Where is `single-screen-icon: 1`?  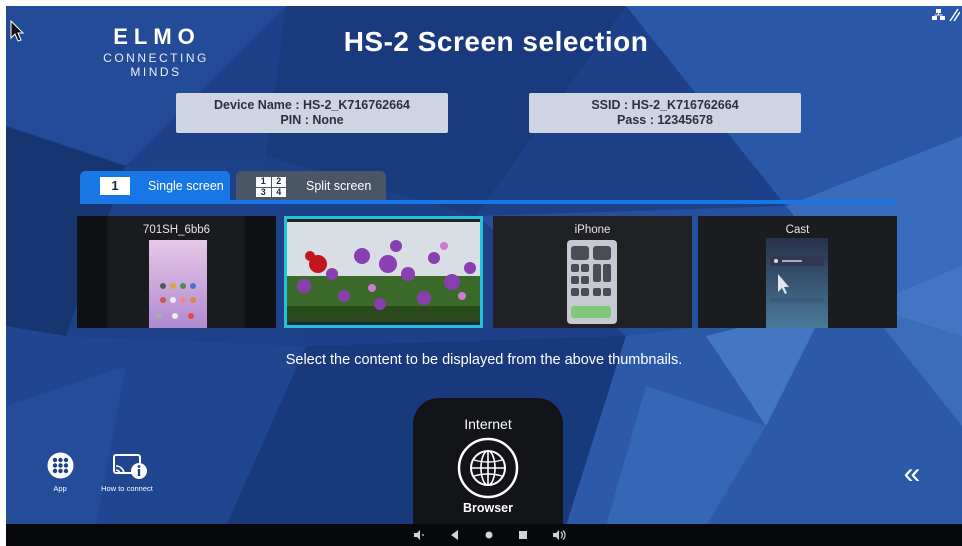
single-screen-icon: 1 is located at coordinates (115, 186).